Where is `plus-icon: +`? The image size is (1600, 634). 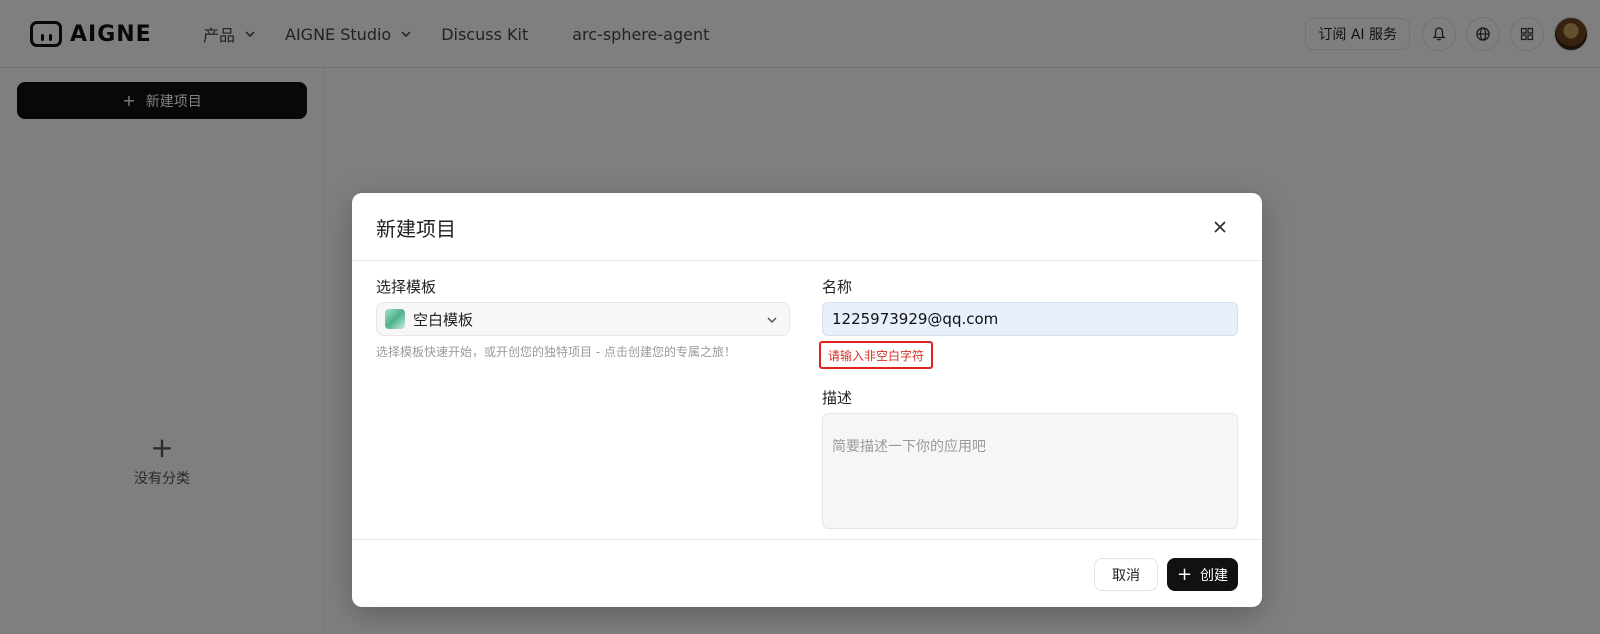
plus-icon: + is located at coordinates (1184, 574).